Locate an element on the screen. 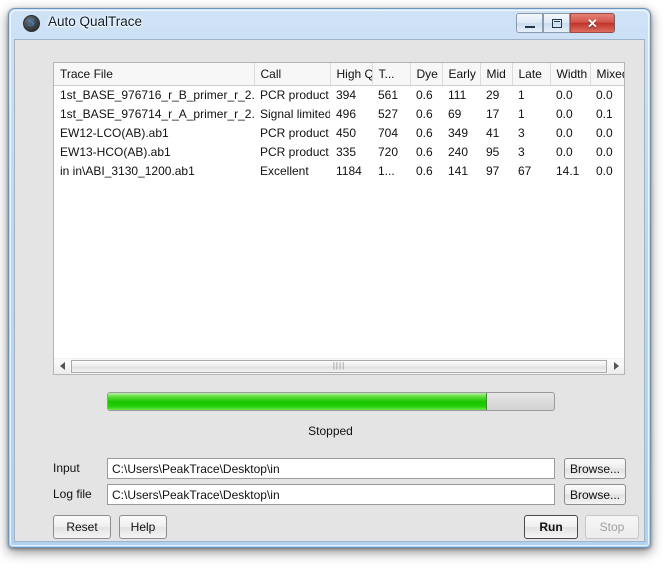 This screenshot has height=571, width=668. horizontal-scrollbar: |||| is located at coordinates (339, 366).